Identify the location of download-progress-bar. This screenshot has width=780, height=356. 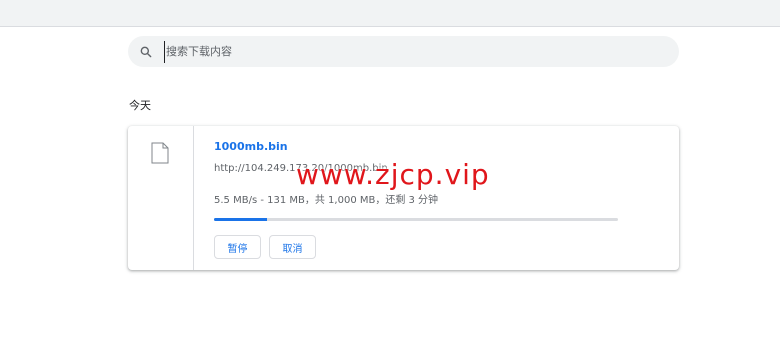
(416, 219).